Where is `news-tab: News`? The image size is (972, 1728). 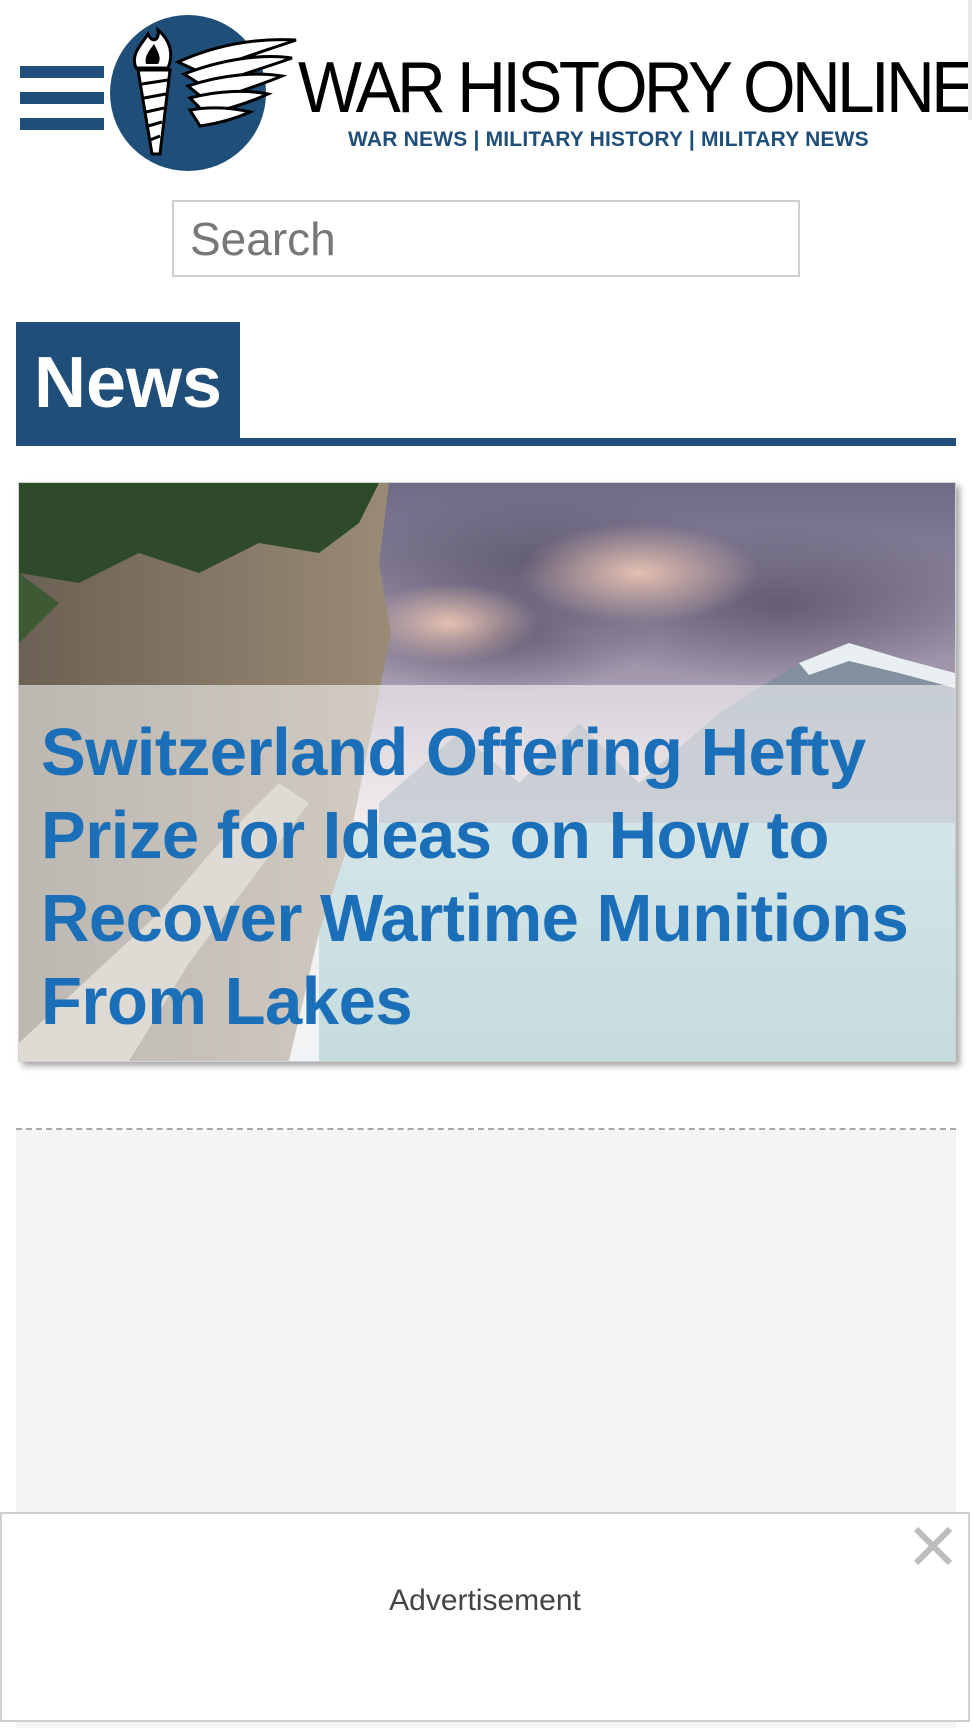
news-tab: News is located at coordinates (128, 384).